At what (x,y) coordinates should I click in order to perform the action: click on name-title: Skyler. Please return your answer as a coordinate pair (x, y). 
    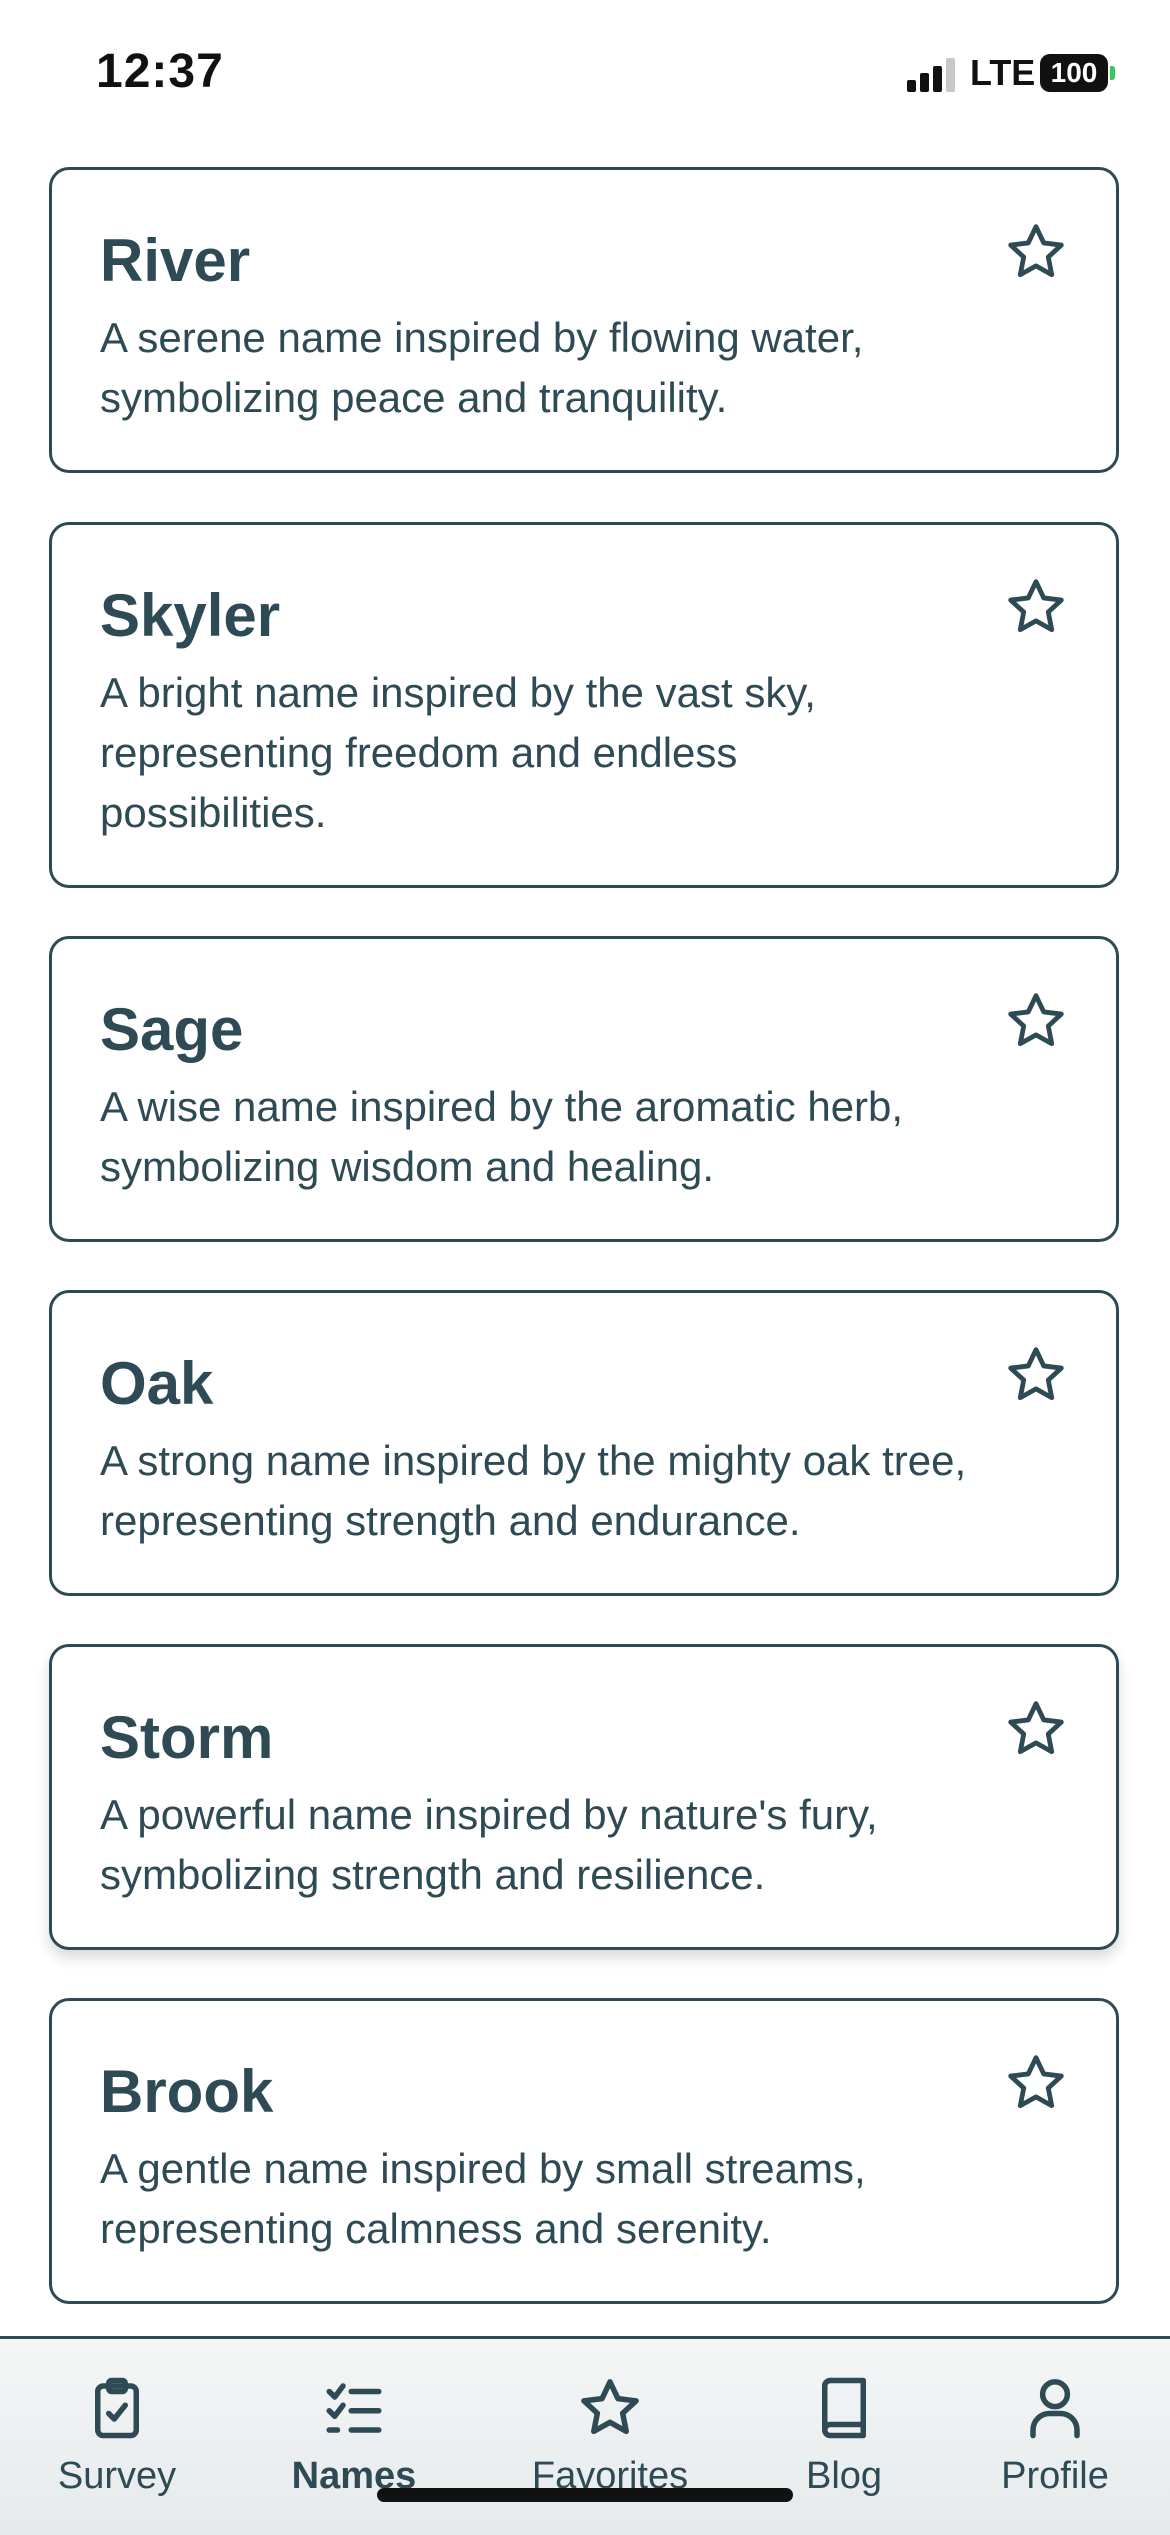
    Looking at the image, I should click on (190, 615).